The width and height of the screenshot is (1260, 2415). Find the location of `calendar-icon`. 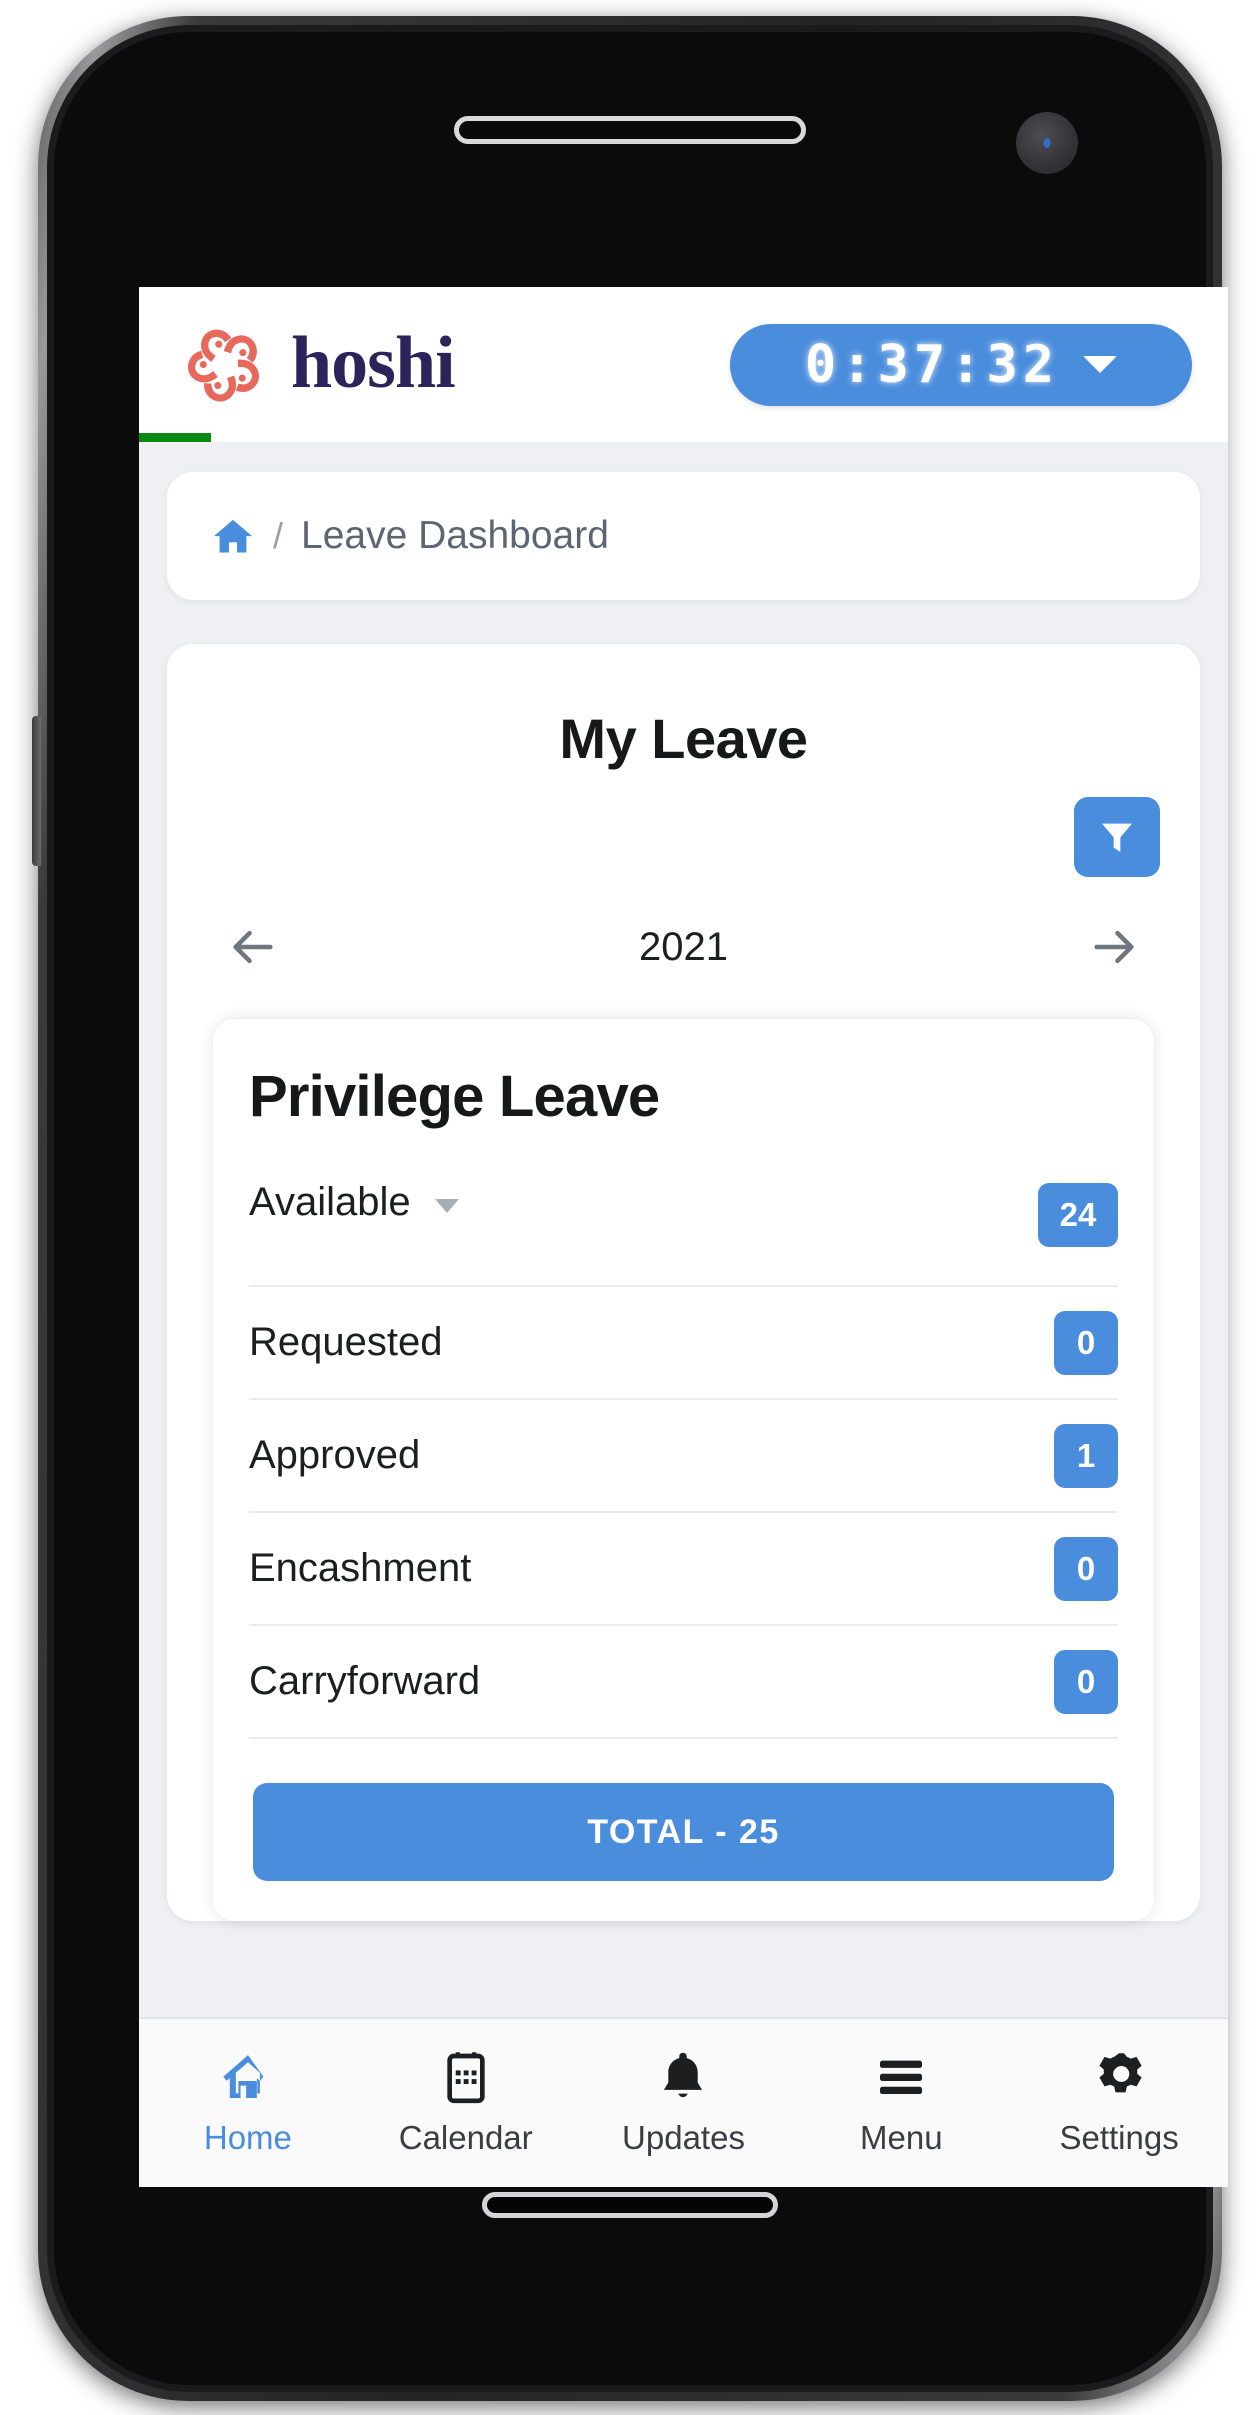

calendar-icon is located at coordinates (466, 2078).